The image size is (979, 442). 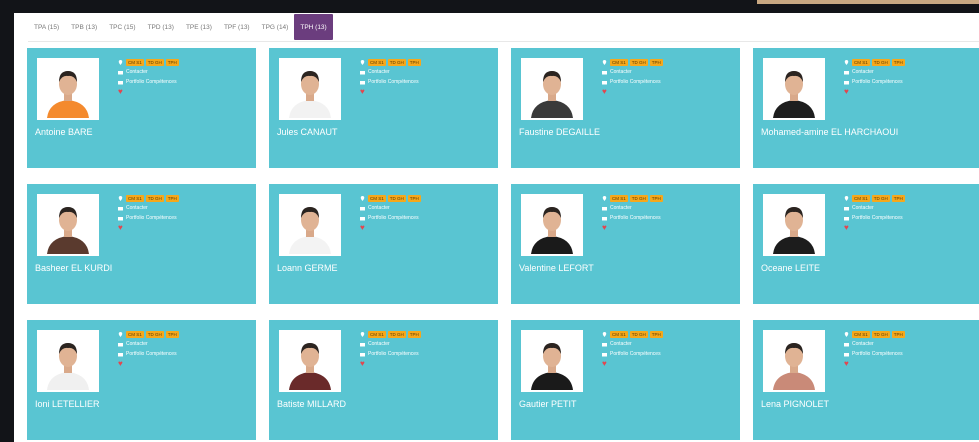 I want to click on tab-tpd: TPD (13), so click(x=161, y=27).